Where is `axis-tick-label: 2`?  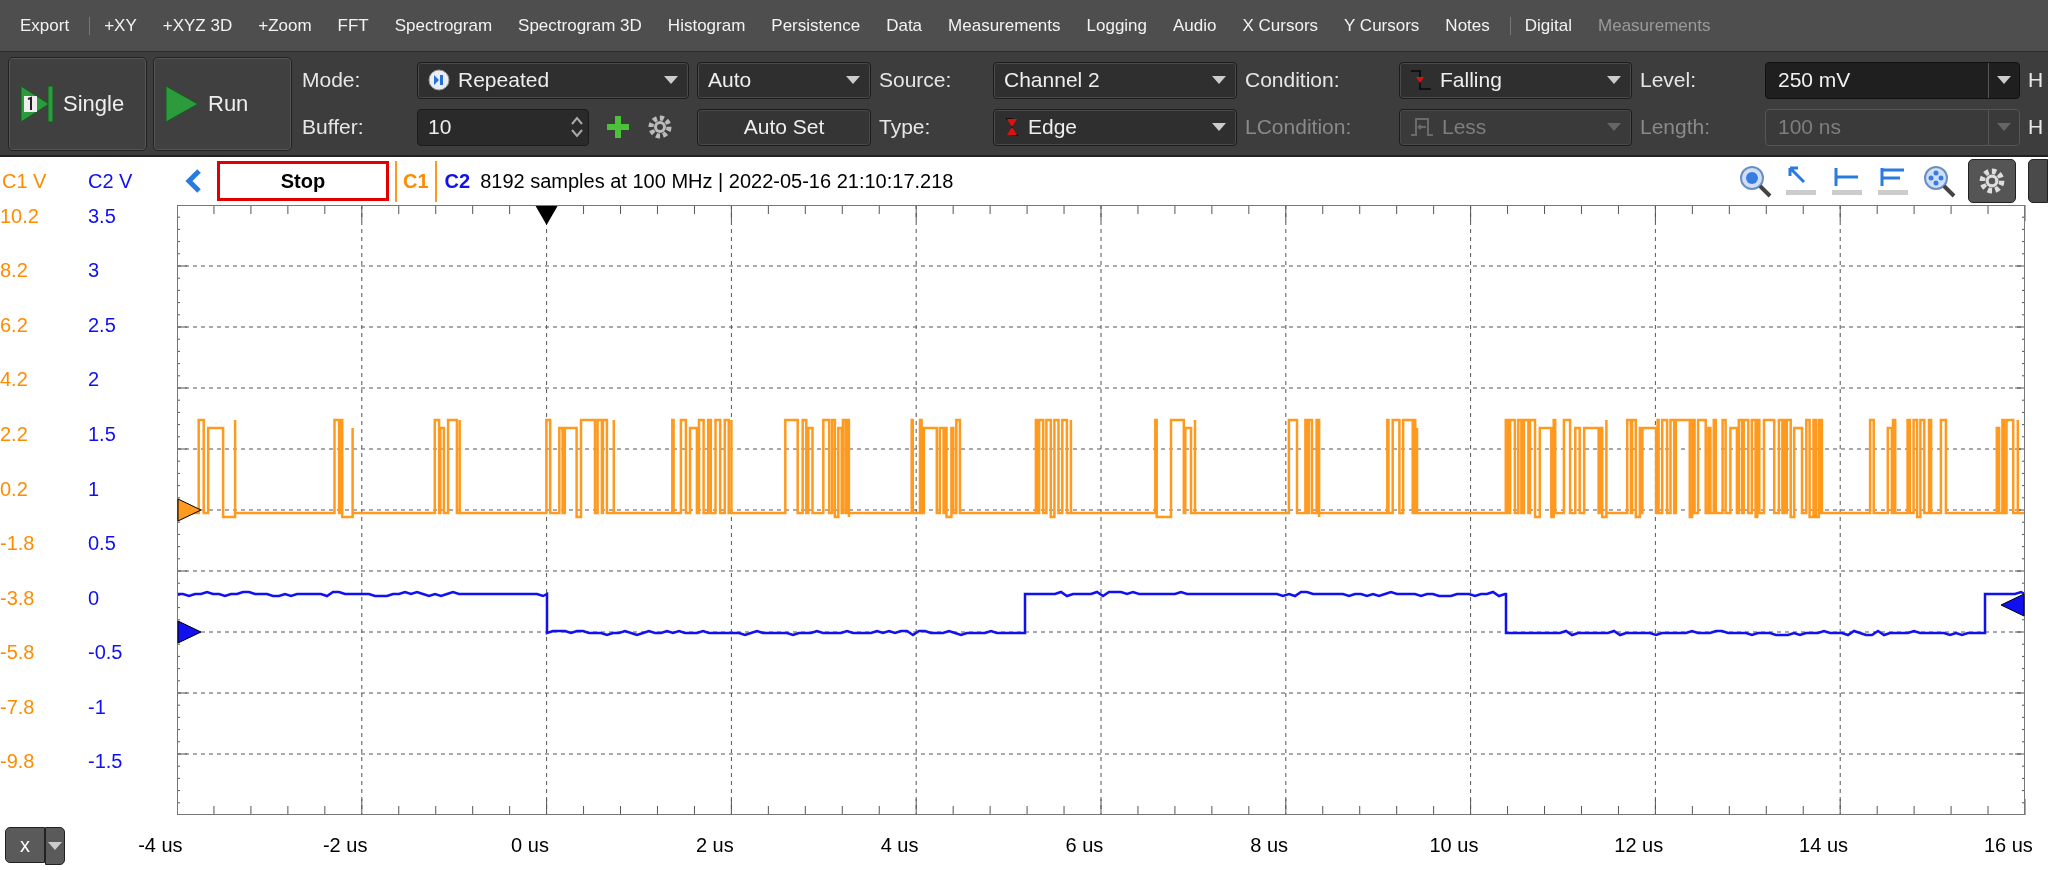
axis-tick-label: 2 is located at coordinates (94, 380).